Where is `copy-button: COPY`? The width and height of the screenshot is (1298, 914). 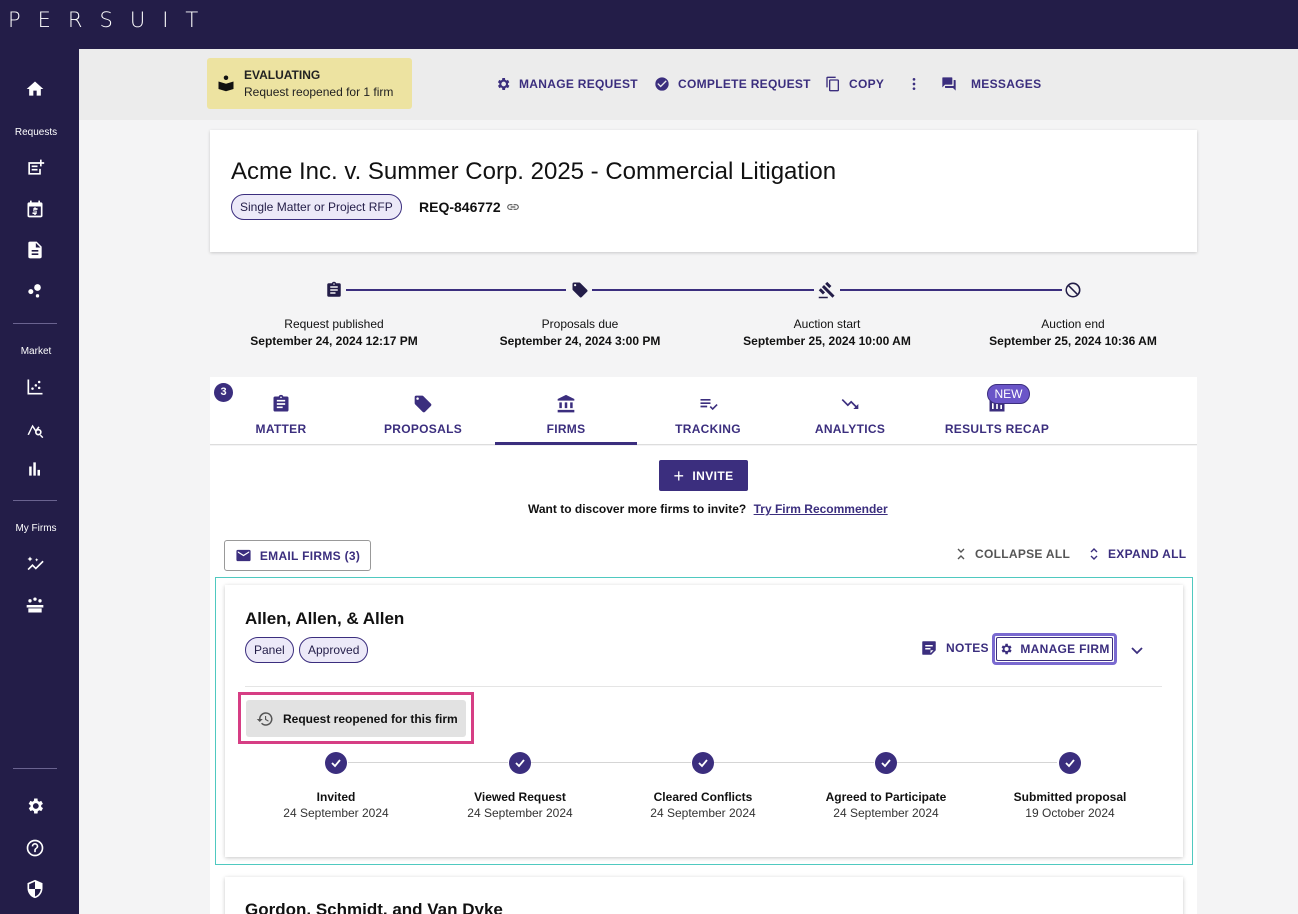
copy-button: COPY is located at coordinates (854, 84).